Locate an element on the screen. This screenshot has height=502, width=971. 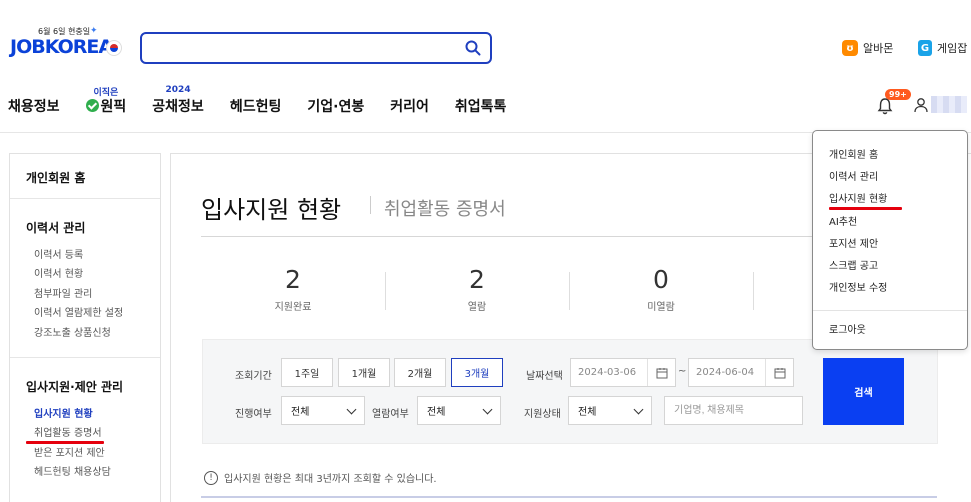
nav-sup-label: 2024 is located at coordinates (178, 90).